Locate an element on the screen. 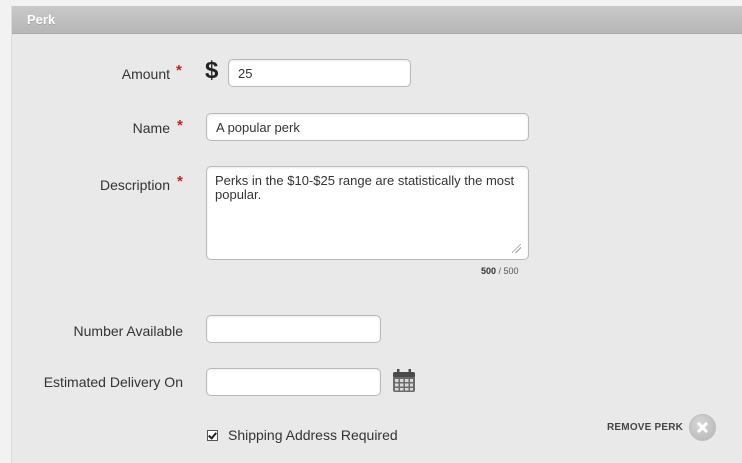  shipping-checkbox is located at coordinates (212, 435).